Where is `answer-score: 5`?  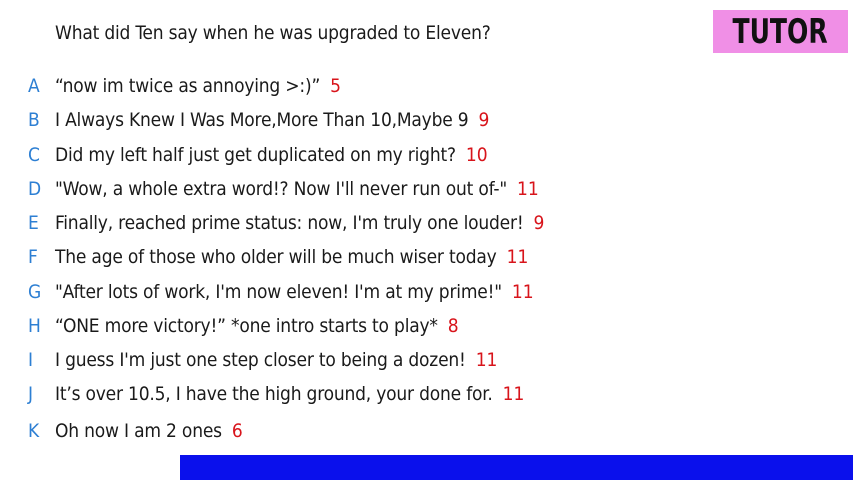
answer-score: 5 is located at coordinates (335, 86).